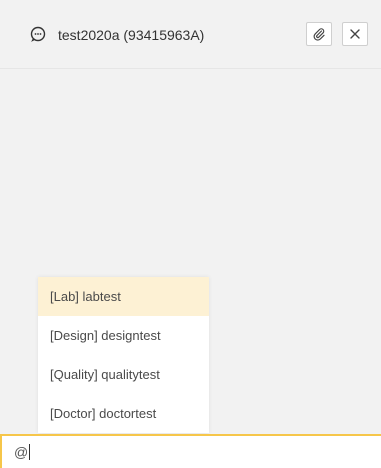 This screenshot has width=381, height=468. Describe the element at coordinates (29, 452) in the screenshot. I see `text-caret` at that location.